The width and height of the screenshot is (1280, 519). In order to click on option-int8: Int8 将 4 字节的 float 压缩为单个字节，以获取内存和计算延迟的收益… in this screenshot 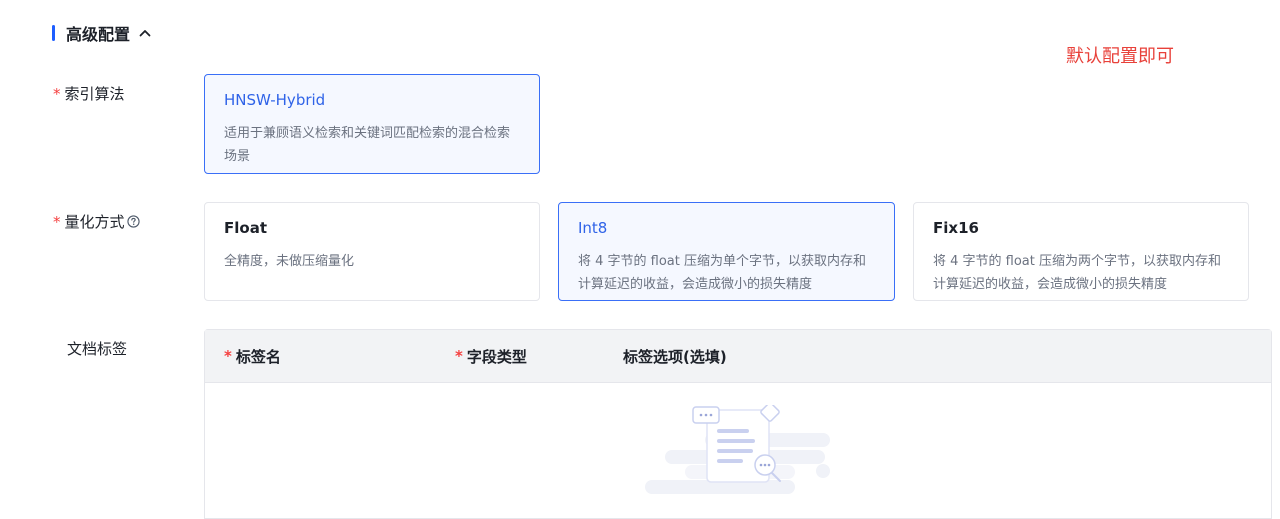, I will do `click(726, 251)`.